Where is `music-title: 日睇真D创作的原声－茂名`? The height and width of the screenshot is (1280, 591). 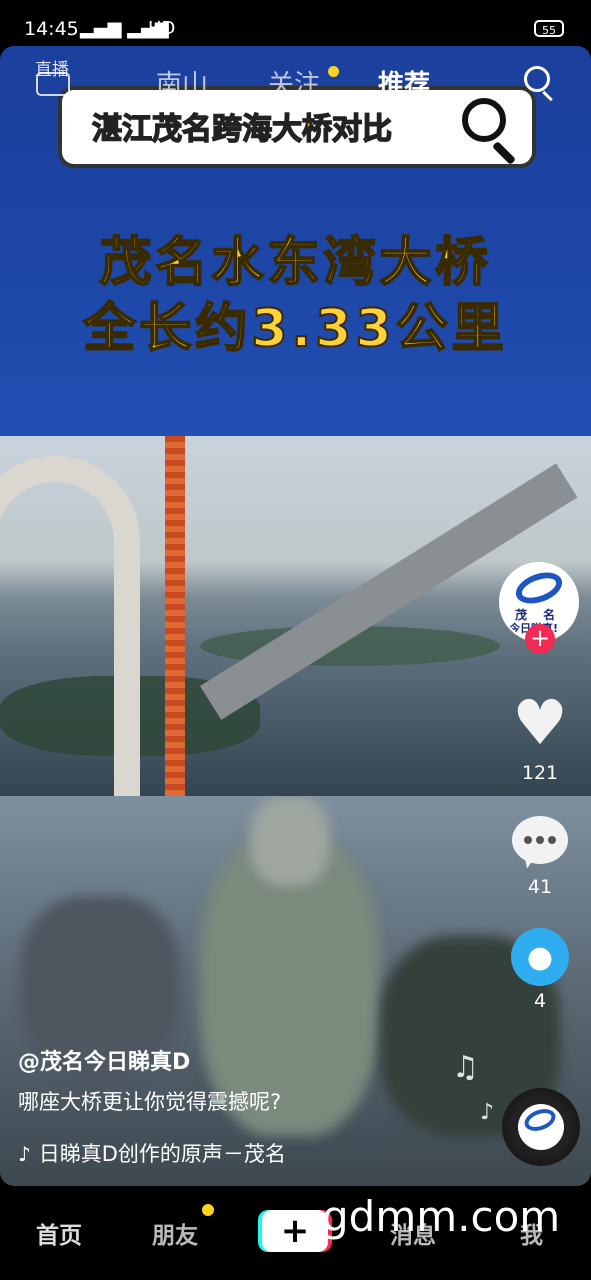
music-title: 日睇真D创作的原声－茂名 is located at coordinates (162, 1154).